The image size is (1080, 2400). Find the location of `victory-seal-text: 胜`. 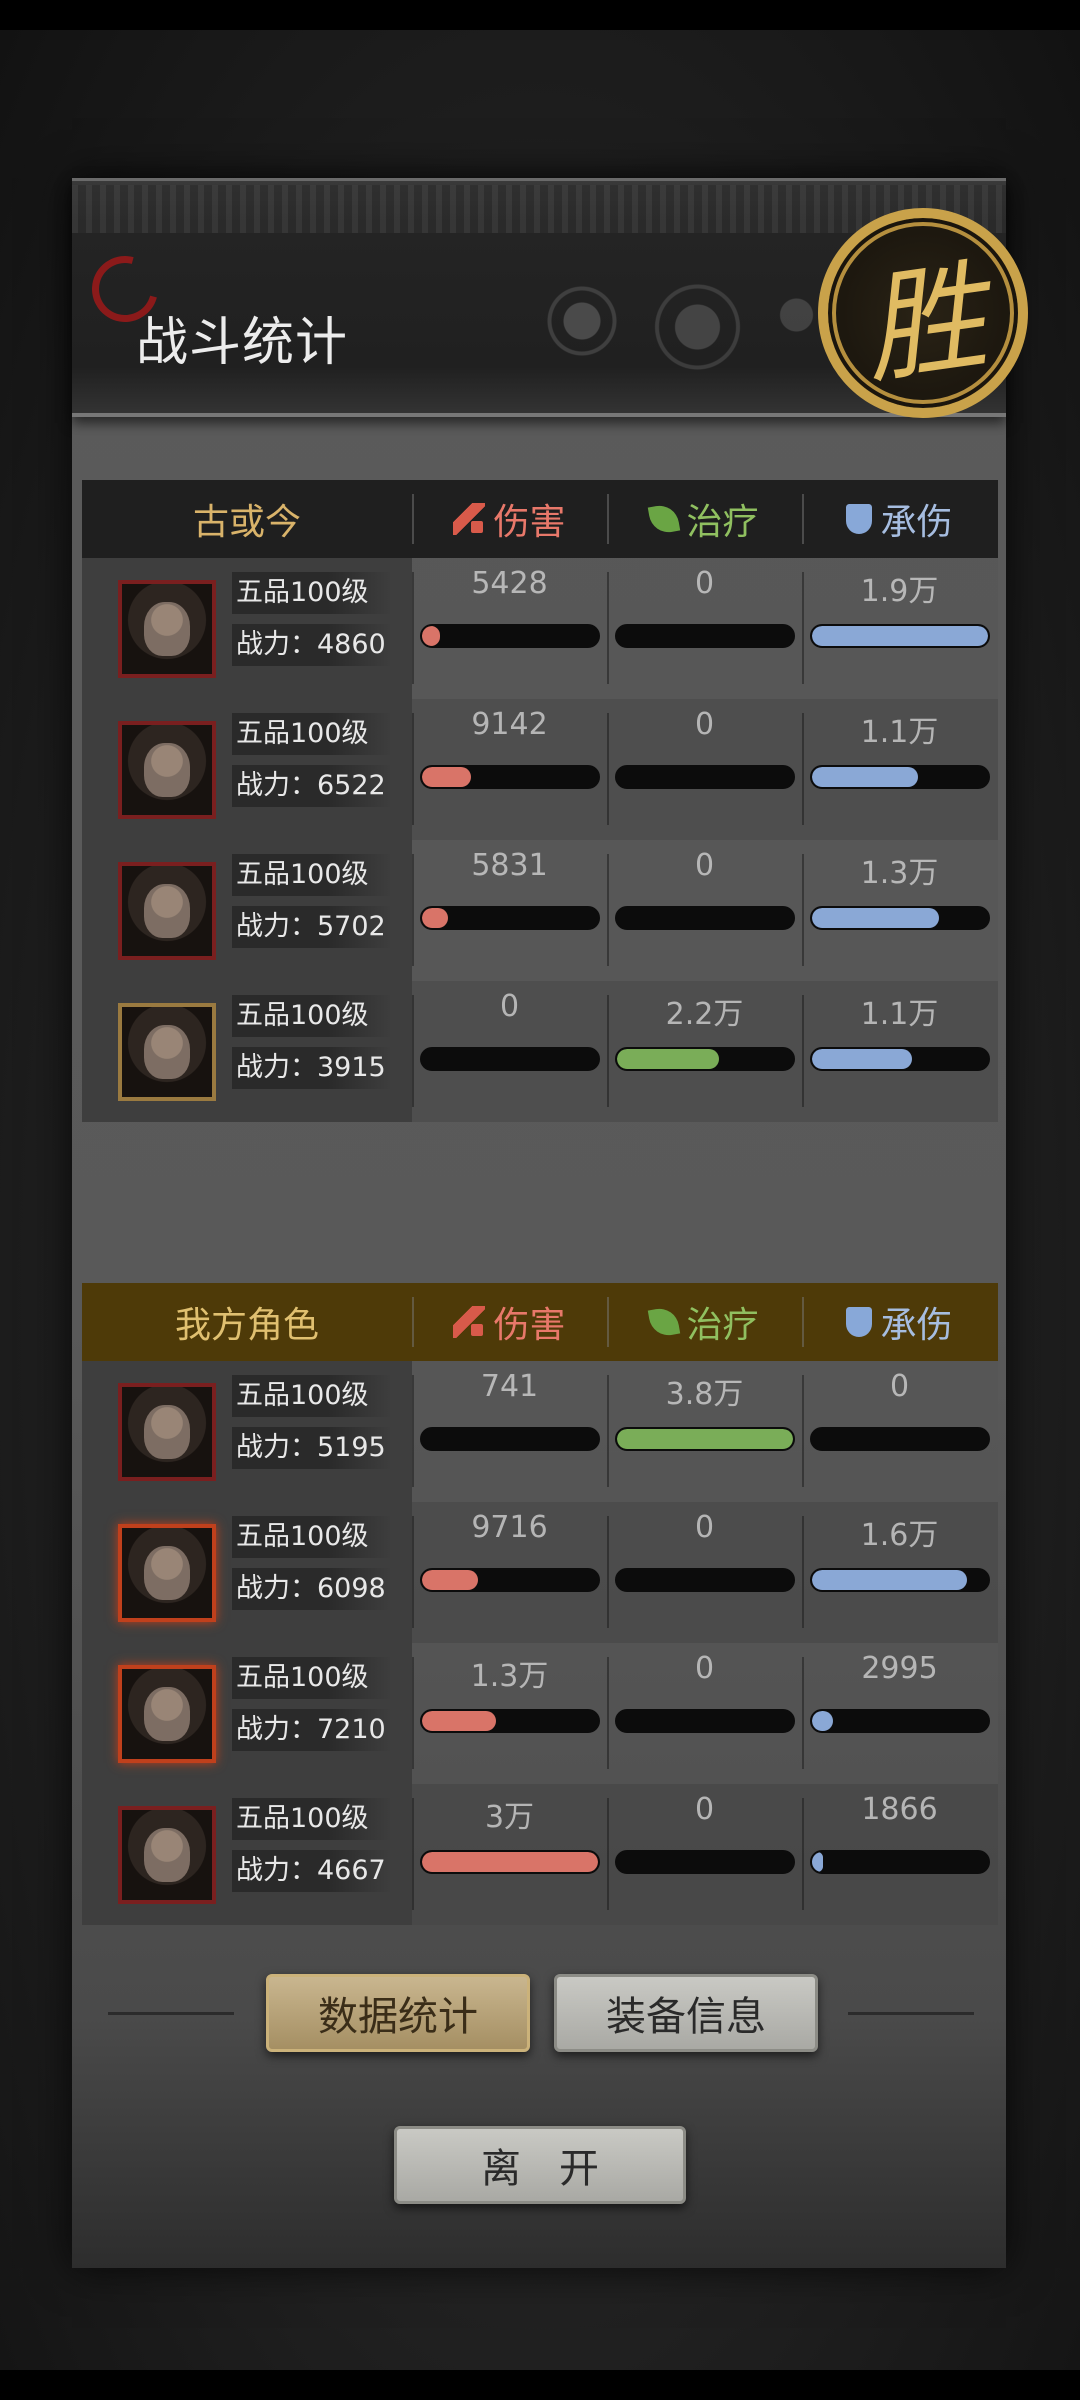

victory-seal-text: 胜 is located at coordinates (924, 324).